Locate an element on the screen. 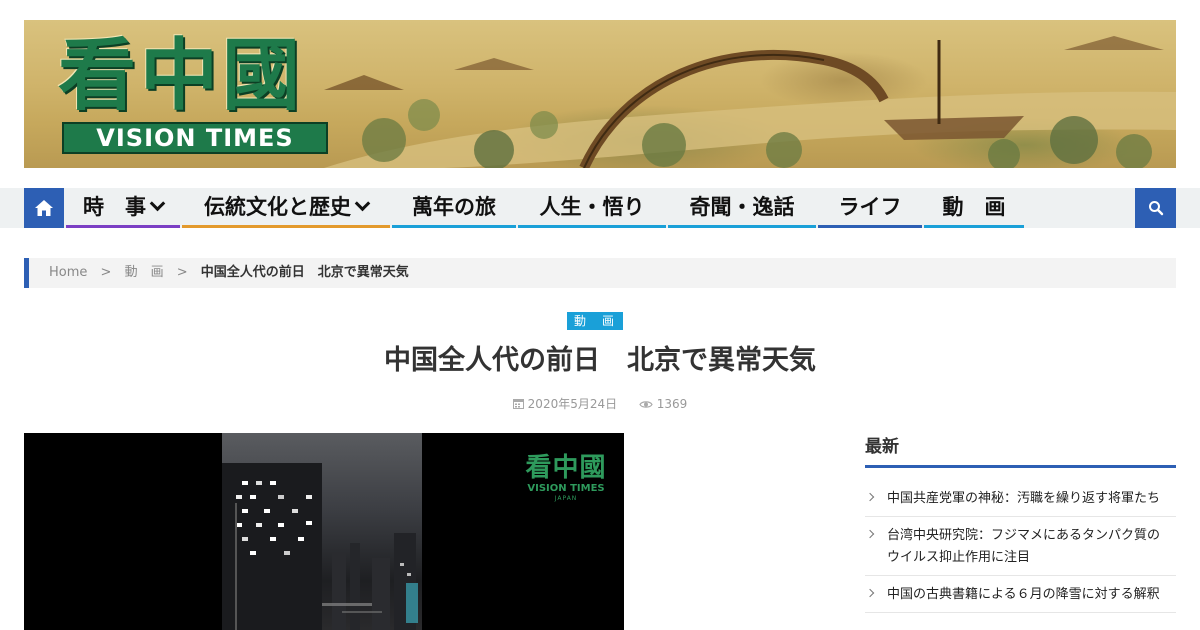 The width and height of the screenshot is (1200, 630). logo-chinese-text: 看中國 is located at coordinates (181, 75).